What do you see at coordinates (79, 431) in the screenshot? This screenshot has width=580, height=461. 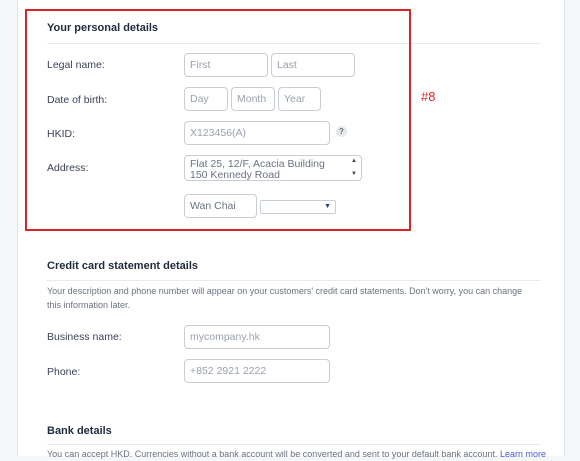 I see `bank-details-title: Bank details` at bounding box center [79, 431].